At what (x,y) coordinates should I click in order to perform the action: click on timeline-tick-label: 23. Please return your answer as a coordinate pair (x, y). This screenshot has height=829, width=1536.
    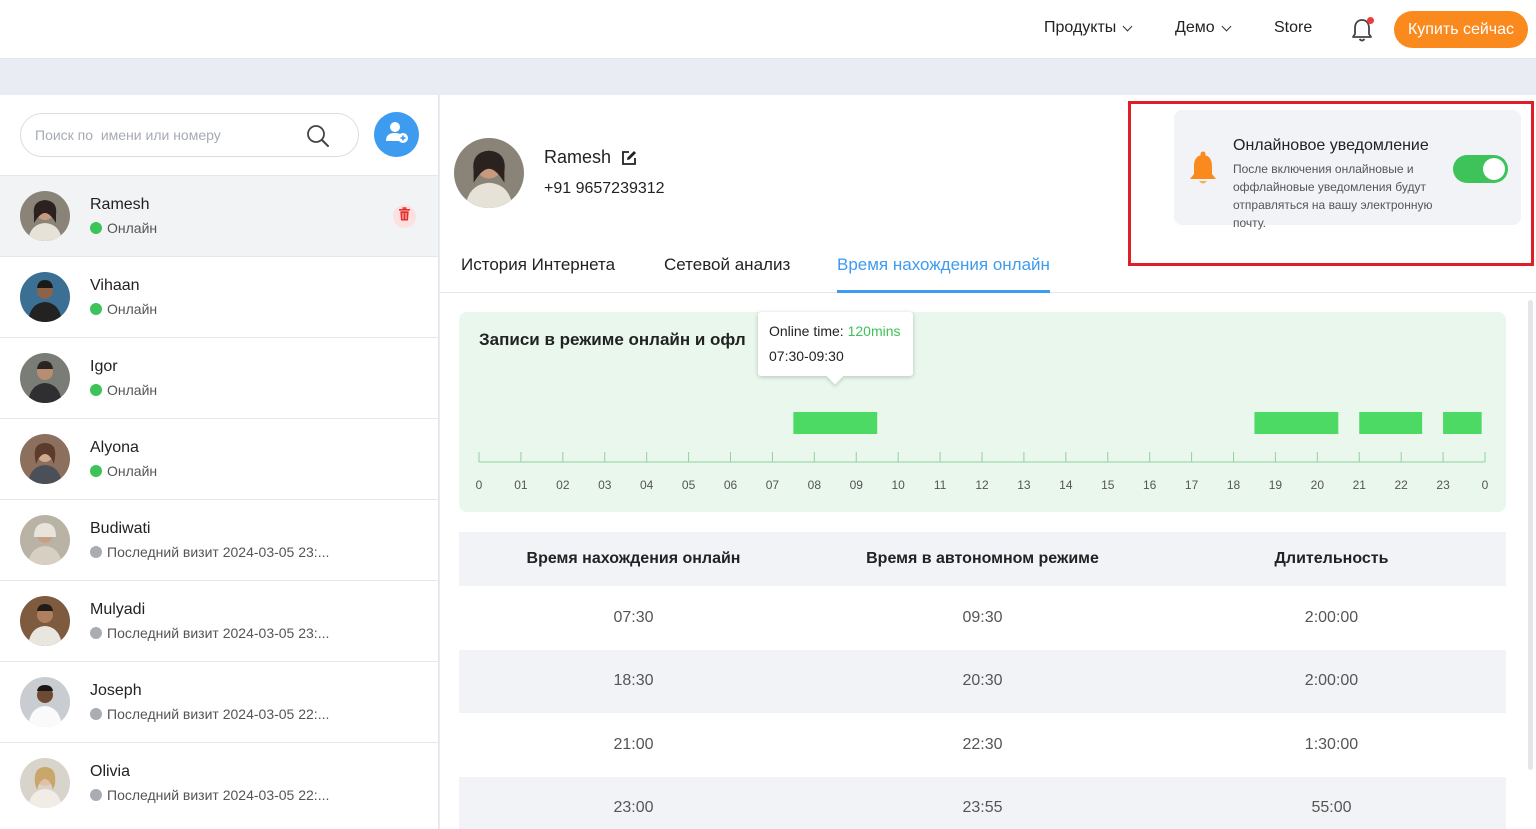
    Looking at the image, I should click on (1443, 485).